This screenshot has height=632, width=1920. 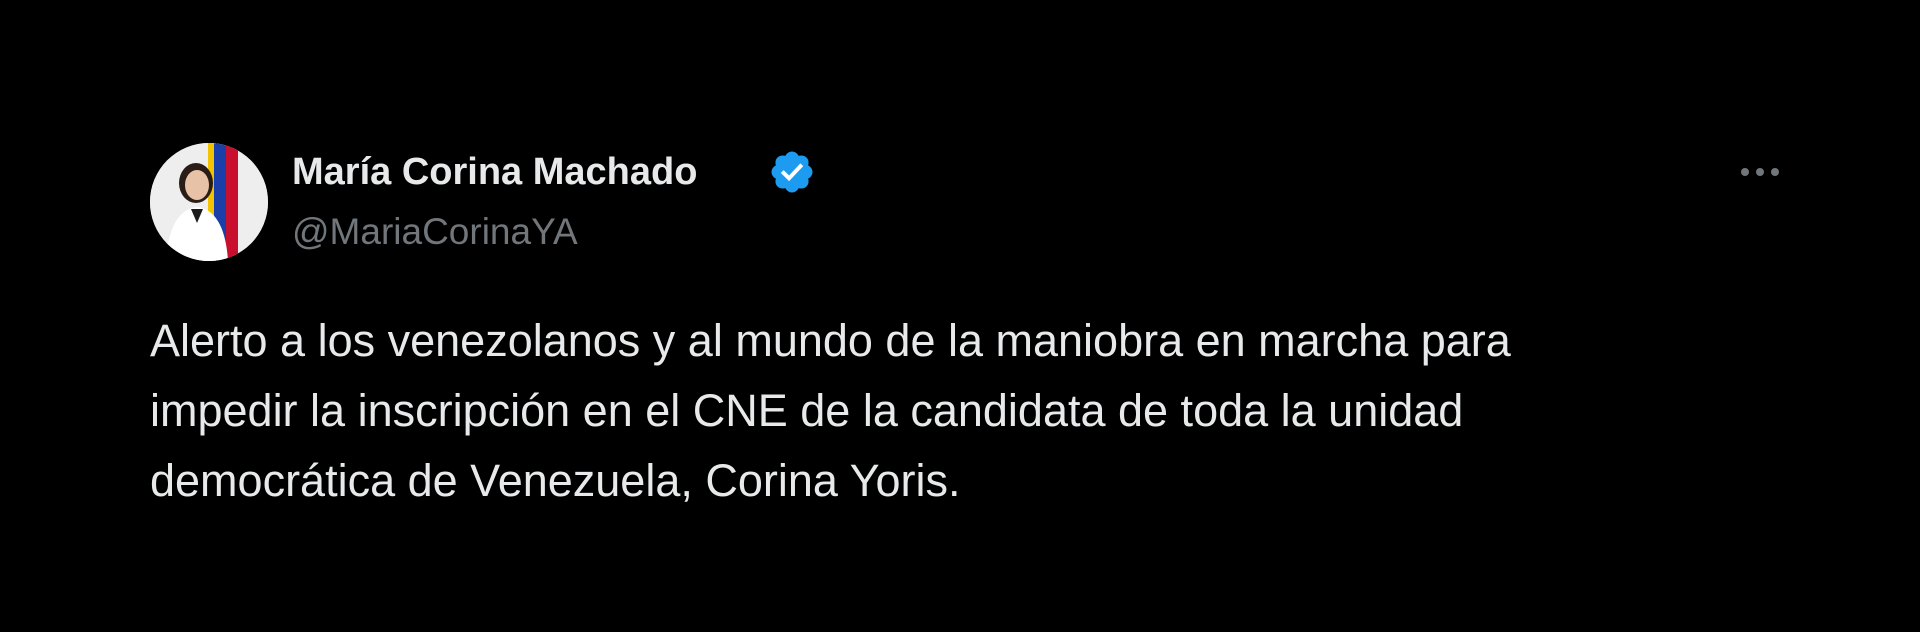 What do you see at coordinates (435, 232) in the screenshot?
I see `author-handle: @MariaCorinaYA` at bounding box center [435, 232].